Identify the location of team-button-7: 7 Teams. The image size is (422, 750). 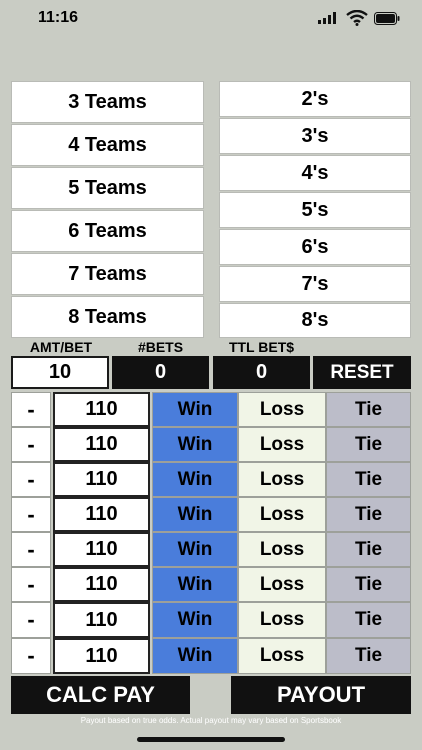
(107, 274).